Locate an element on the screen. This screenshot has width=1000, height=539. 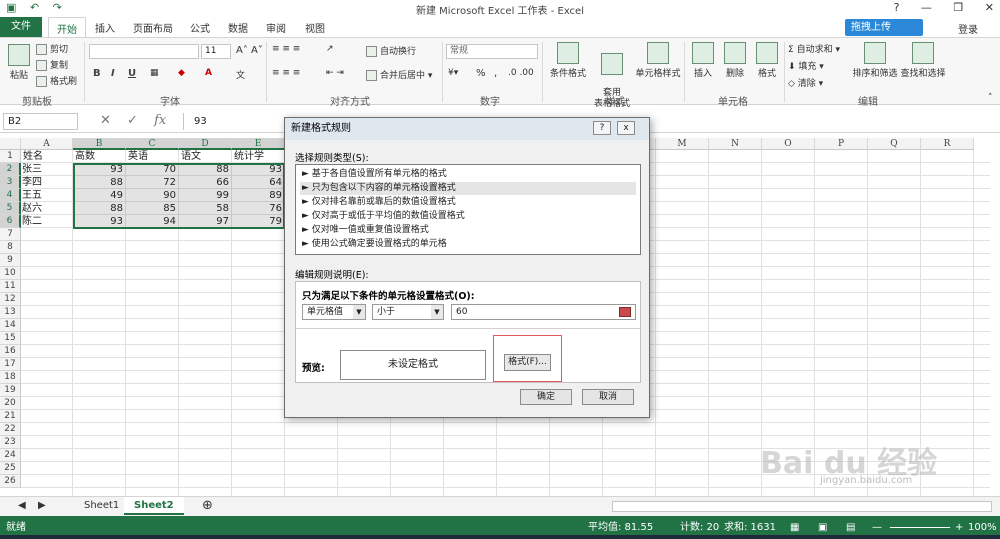
cancel-button: 取消 is located at coordinates (608, 397).